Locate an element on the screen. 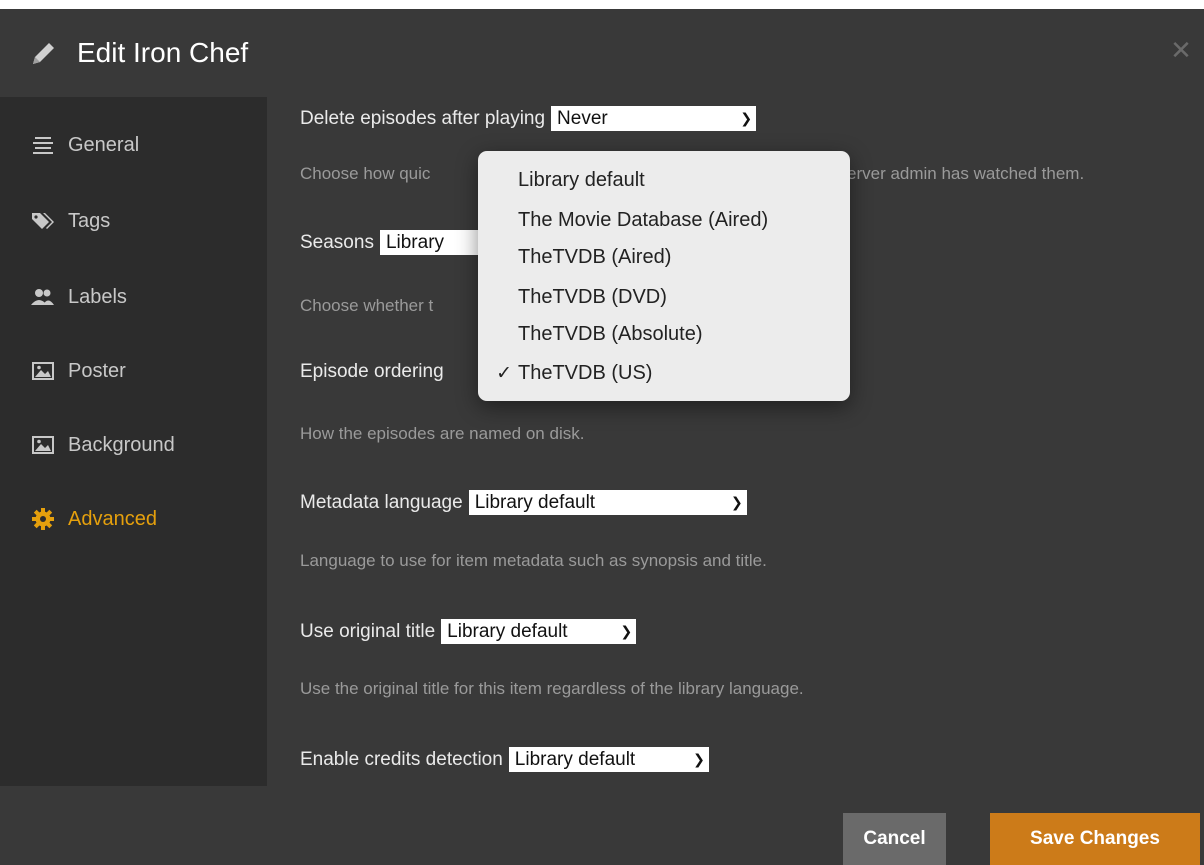 The width and height of the screenshot is (1204, 865). select-value: Never is located at coordinates (582, 118).